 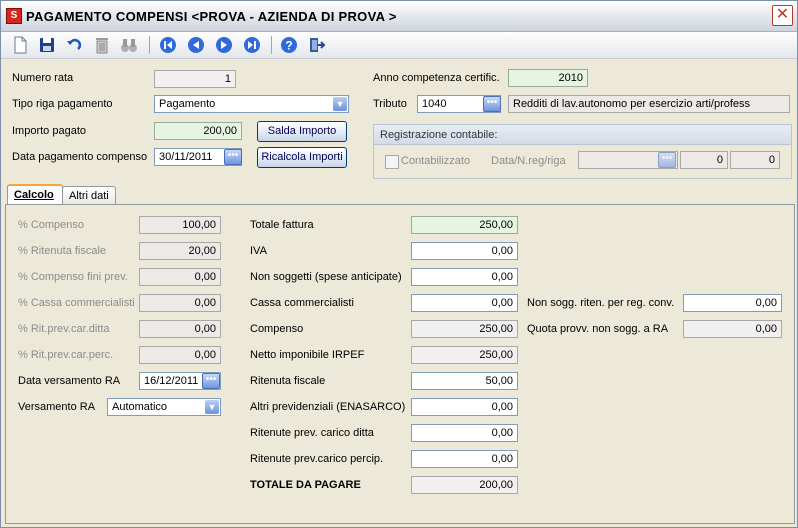 What do you see at coordinates (251, 104) in the screenshot?
I see `tipo-riga-select: Pagamento ▼` at bounding box center [251, 104].